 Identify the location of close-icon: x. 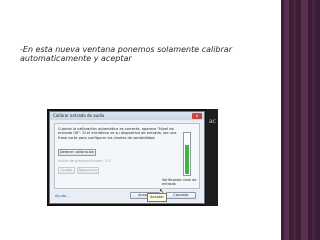
(197, 116).